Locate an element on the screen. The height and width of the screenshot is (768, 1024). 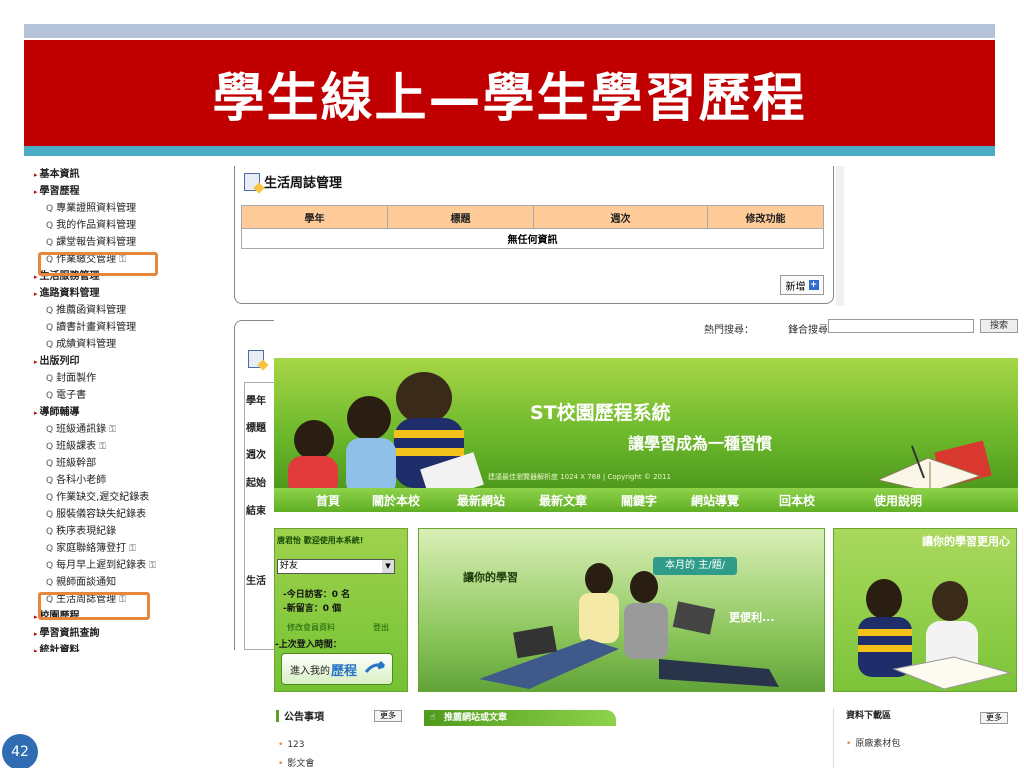
lock-icon: ⚿ is located at coordinates (112, 430).